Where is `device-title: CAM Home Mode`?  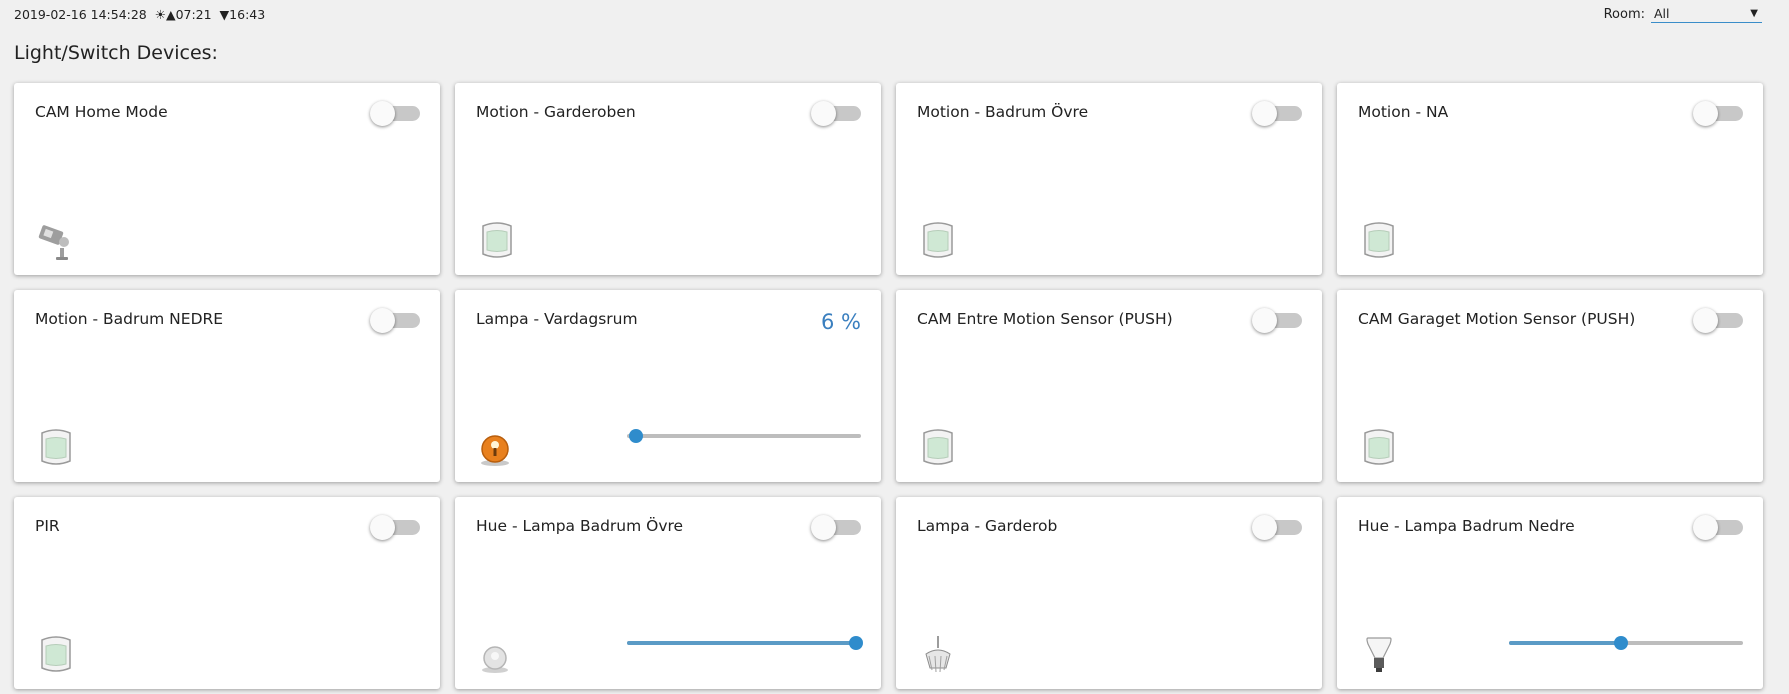 device-title: CAM Home Mode is located at coordinates (101, 112).